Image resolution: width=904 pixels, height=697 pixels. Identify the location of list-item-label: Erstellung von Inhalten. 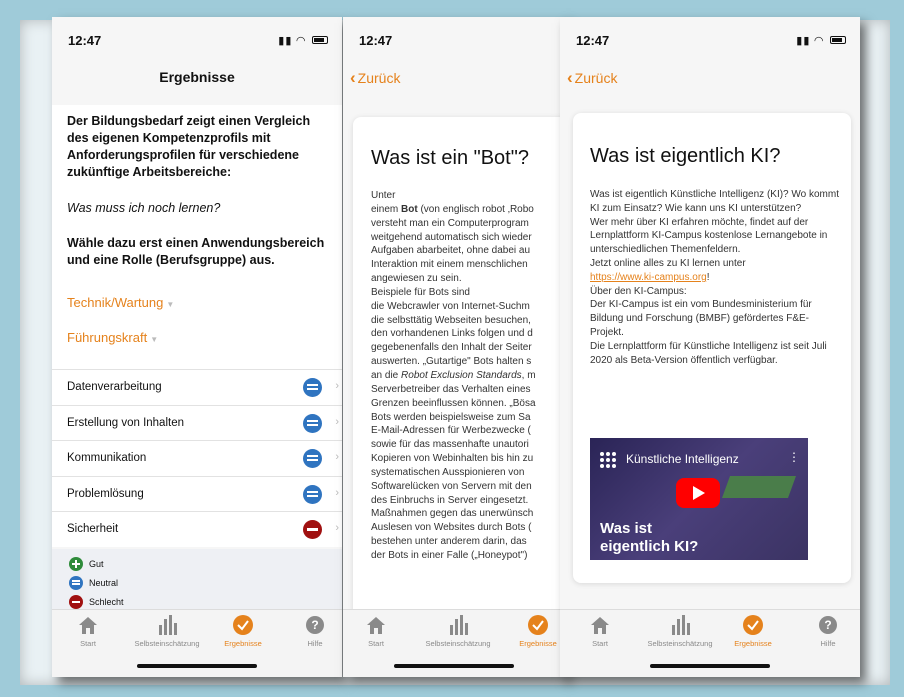
(125, 422).